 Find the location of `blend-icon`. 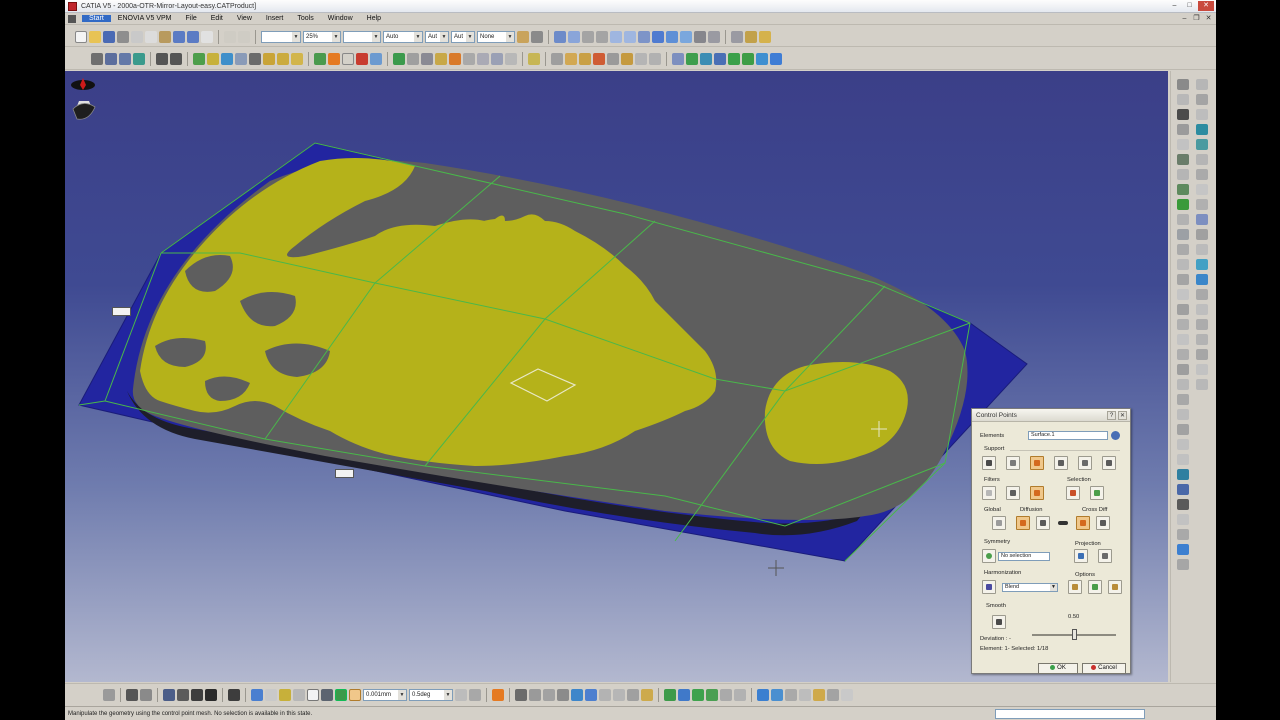

blend-icon is located at coordinates (376, 59).